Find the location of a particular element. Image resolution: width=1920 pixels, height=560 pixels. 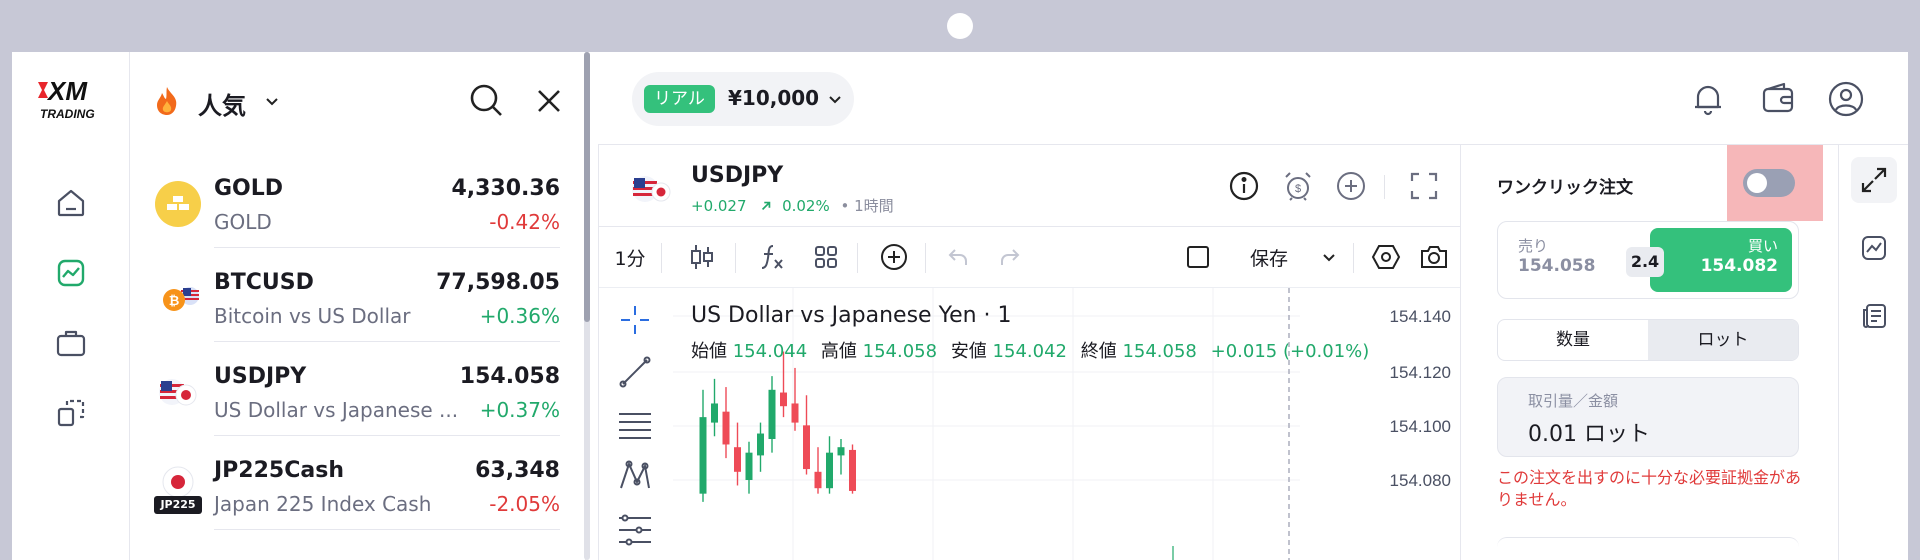

news-panel-button is located at coordinates (1874, 316).